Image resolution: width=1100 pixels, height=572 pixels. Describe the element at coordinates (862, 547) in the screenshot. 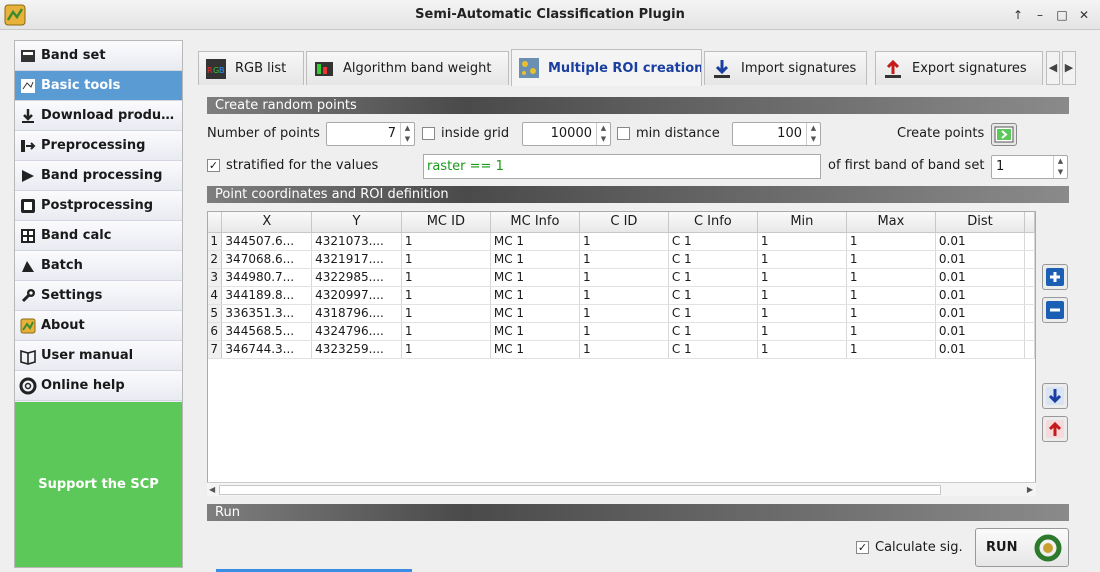

I see `calculate-sig-checkbox: ✓` at that location.